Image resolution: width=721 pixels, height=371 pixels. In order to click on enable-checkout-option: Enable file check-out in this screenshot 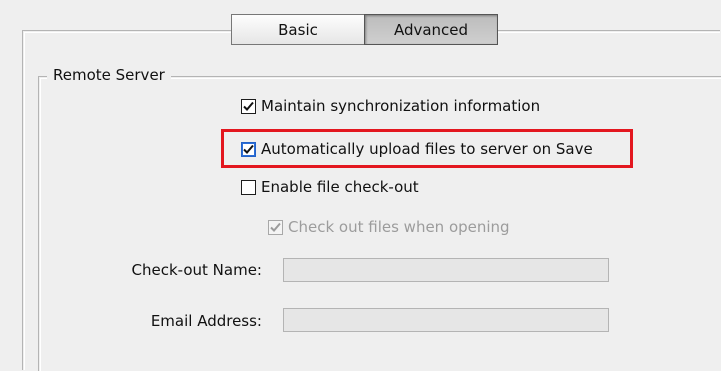, I will do `click(330, 187)`.